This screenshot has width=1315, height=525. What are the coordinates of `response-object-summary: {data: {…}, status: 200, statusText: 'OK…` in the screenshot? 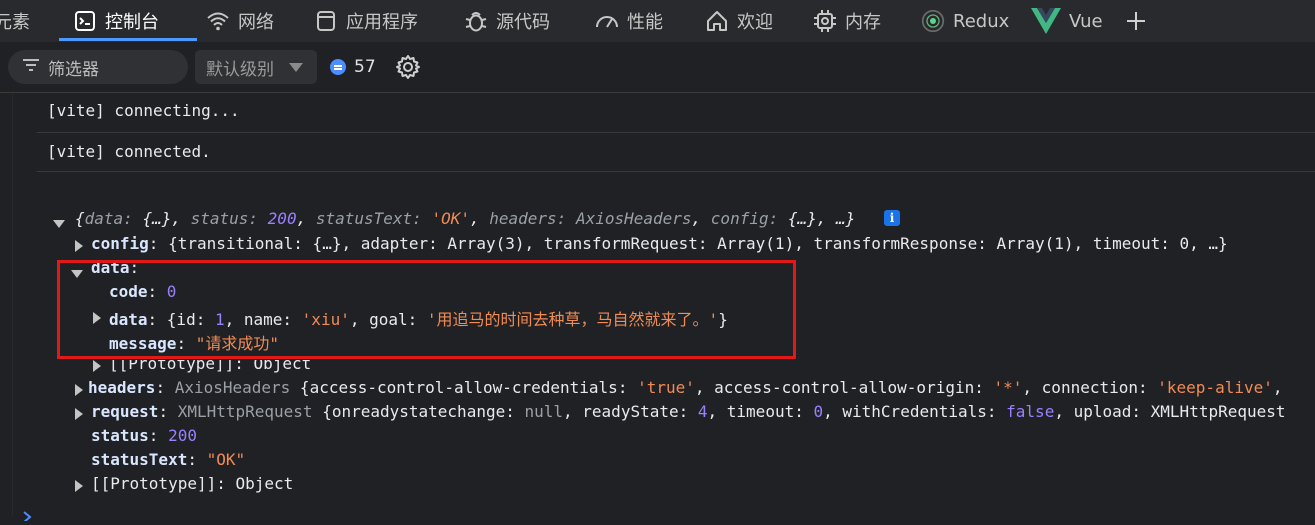 It's located at (465, 218).